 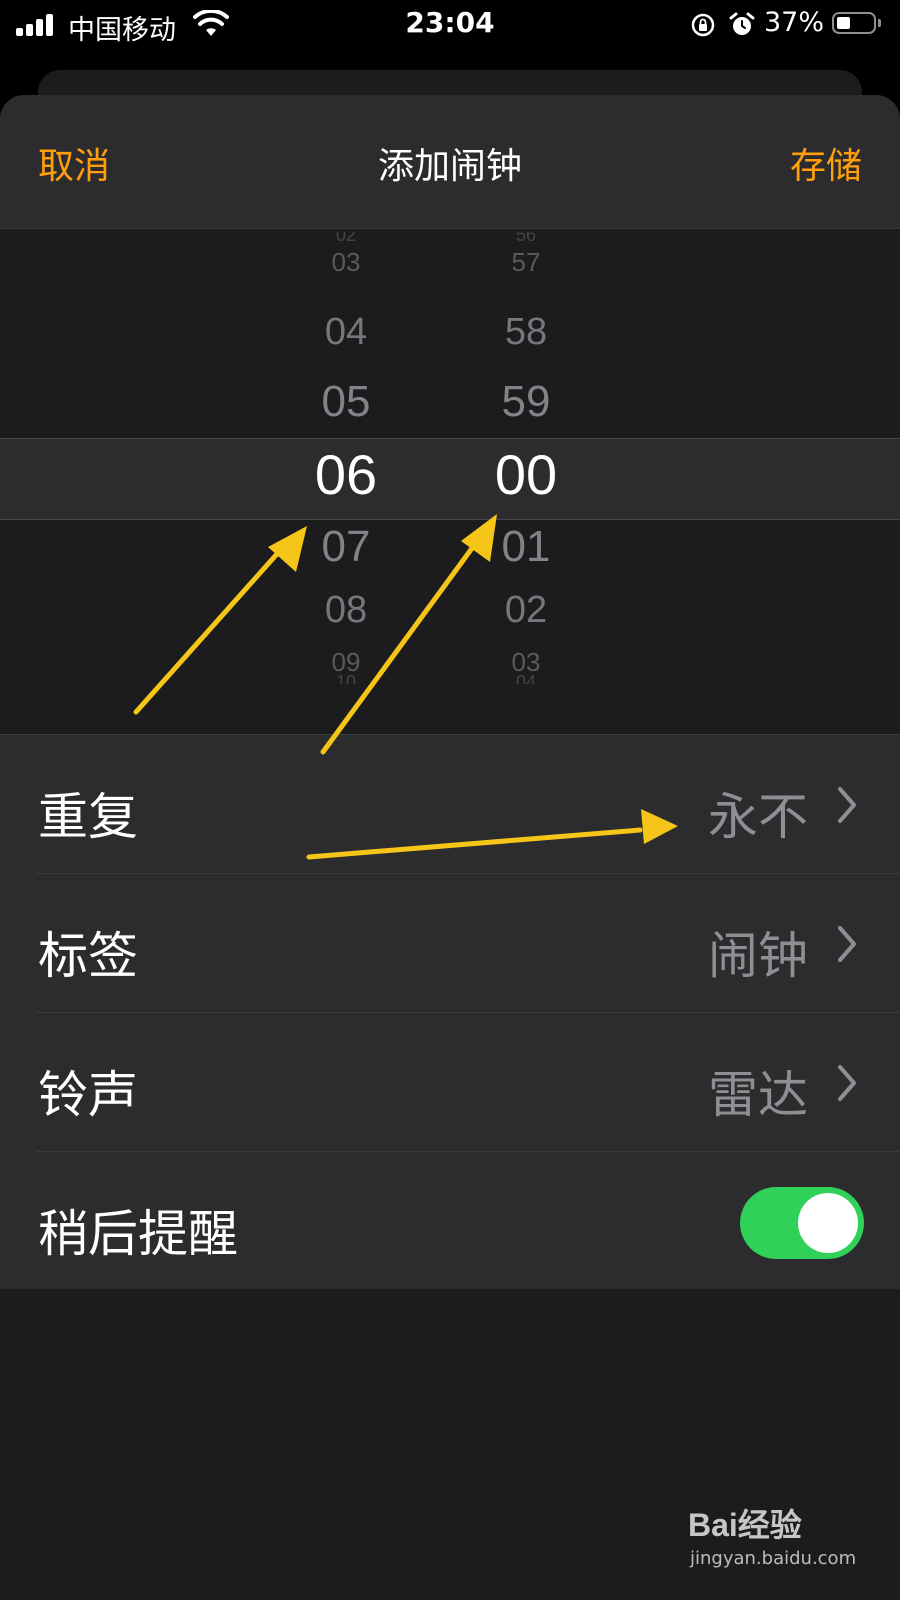 What do you see at coordinates (526, 332) in the screenshot?
I see `minute-option: 58` at bounding box center [526, 332].